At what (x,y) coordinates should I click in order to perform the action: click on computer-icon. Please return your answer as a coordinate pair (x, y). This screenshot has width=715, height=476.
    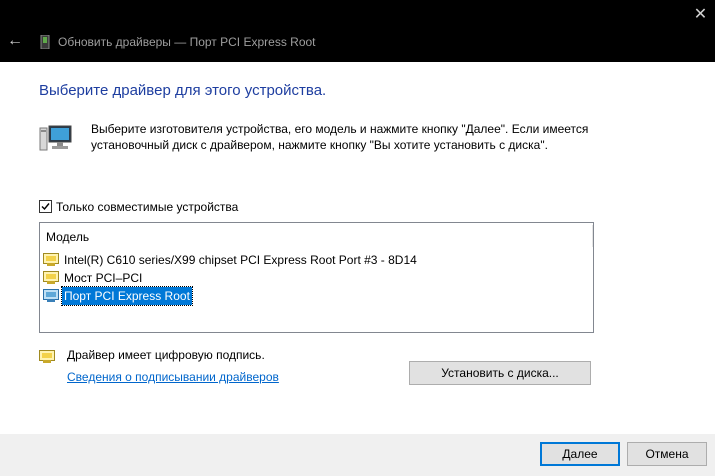
    Looking at the image, I should click on (55, 138).